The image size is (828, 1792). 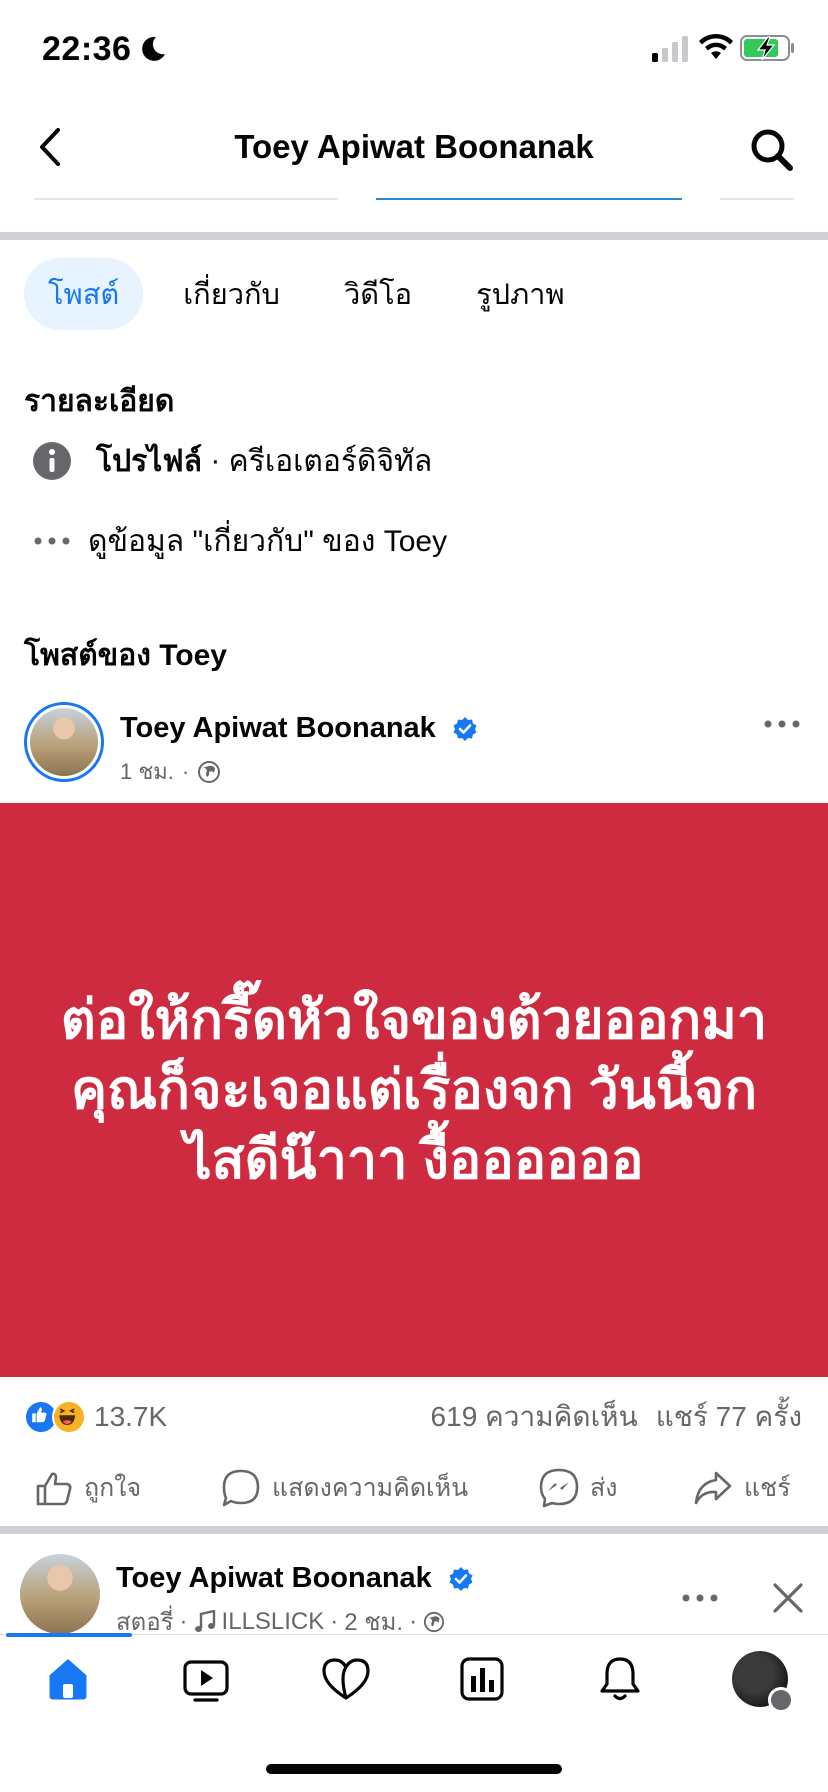 I want to click on like-button: ถูกใจ, so click(x=87, y=1488).